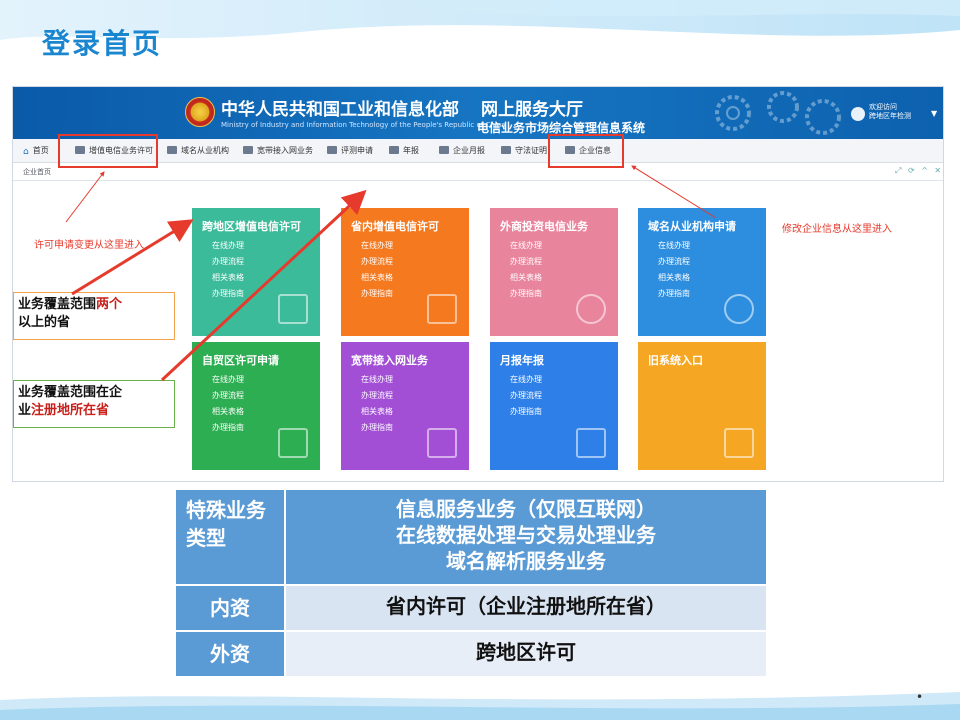  I want to click on tile-title: 外商投资电信业务, so click(544, 226).